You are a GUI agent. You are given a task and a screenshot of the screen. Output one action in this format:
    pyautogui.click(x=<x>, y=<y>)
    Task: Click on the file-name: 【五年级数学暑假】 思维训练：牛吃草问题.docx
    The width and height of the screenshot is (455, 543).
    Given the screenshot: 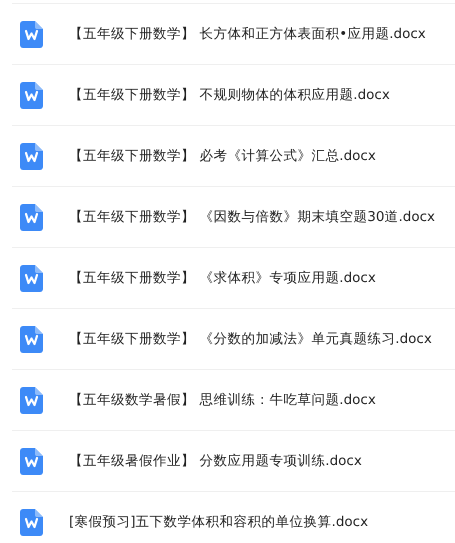 What is the action you would take?
    pyautogui.click(x=222, y=400)
    